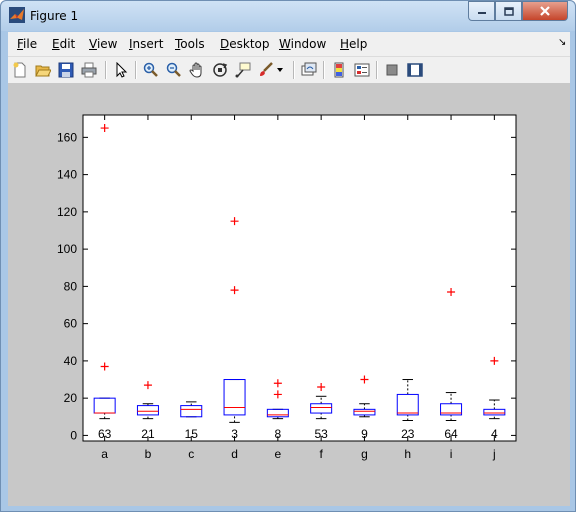  I want to click on minimize-button, so click(481, 11).